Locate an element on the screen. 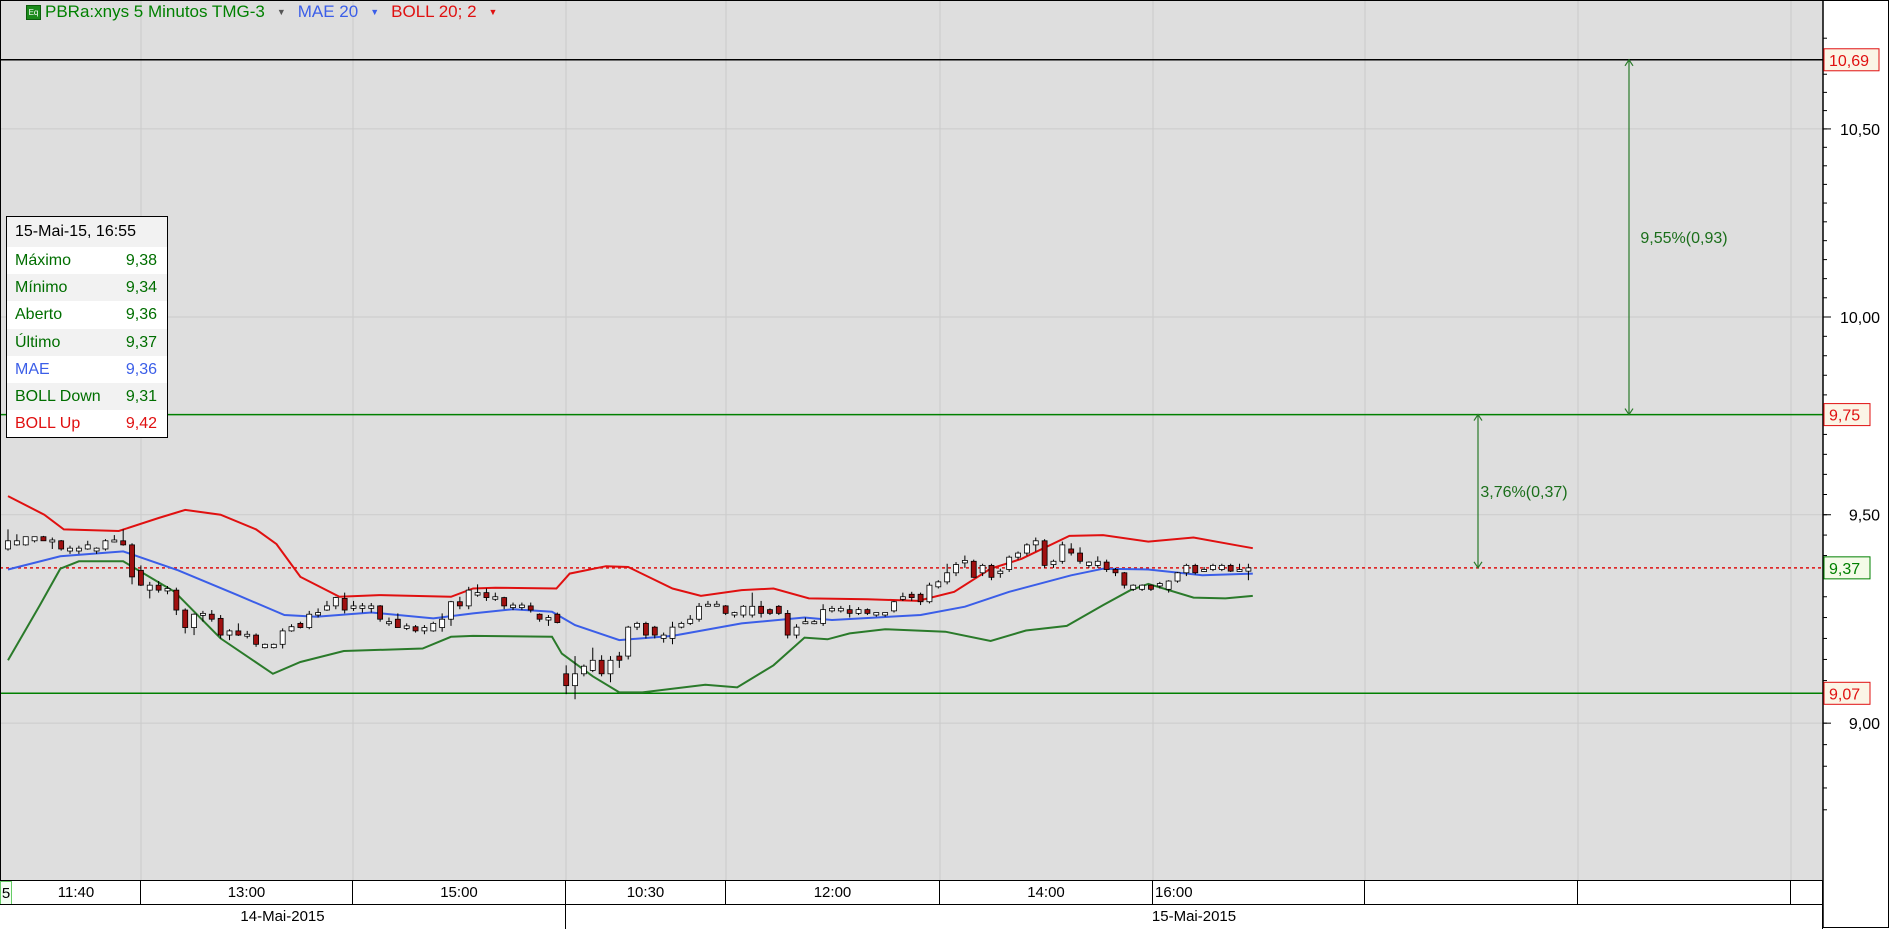 This screenshot has width=1889, height=929. mae-dropdown-icon: ▼ is located at coordinates (374, 12).